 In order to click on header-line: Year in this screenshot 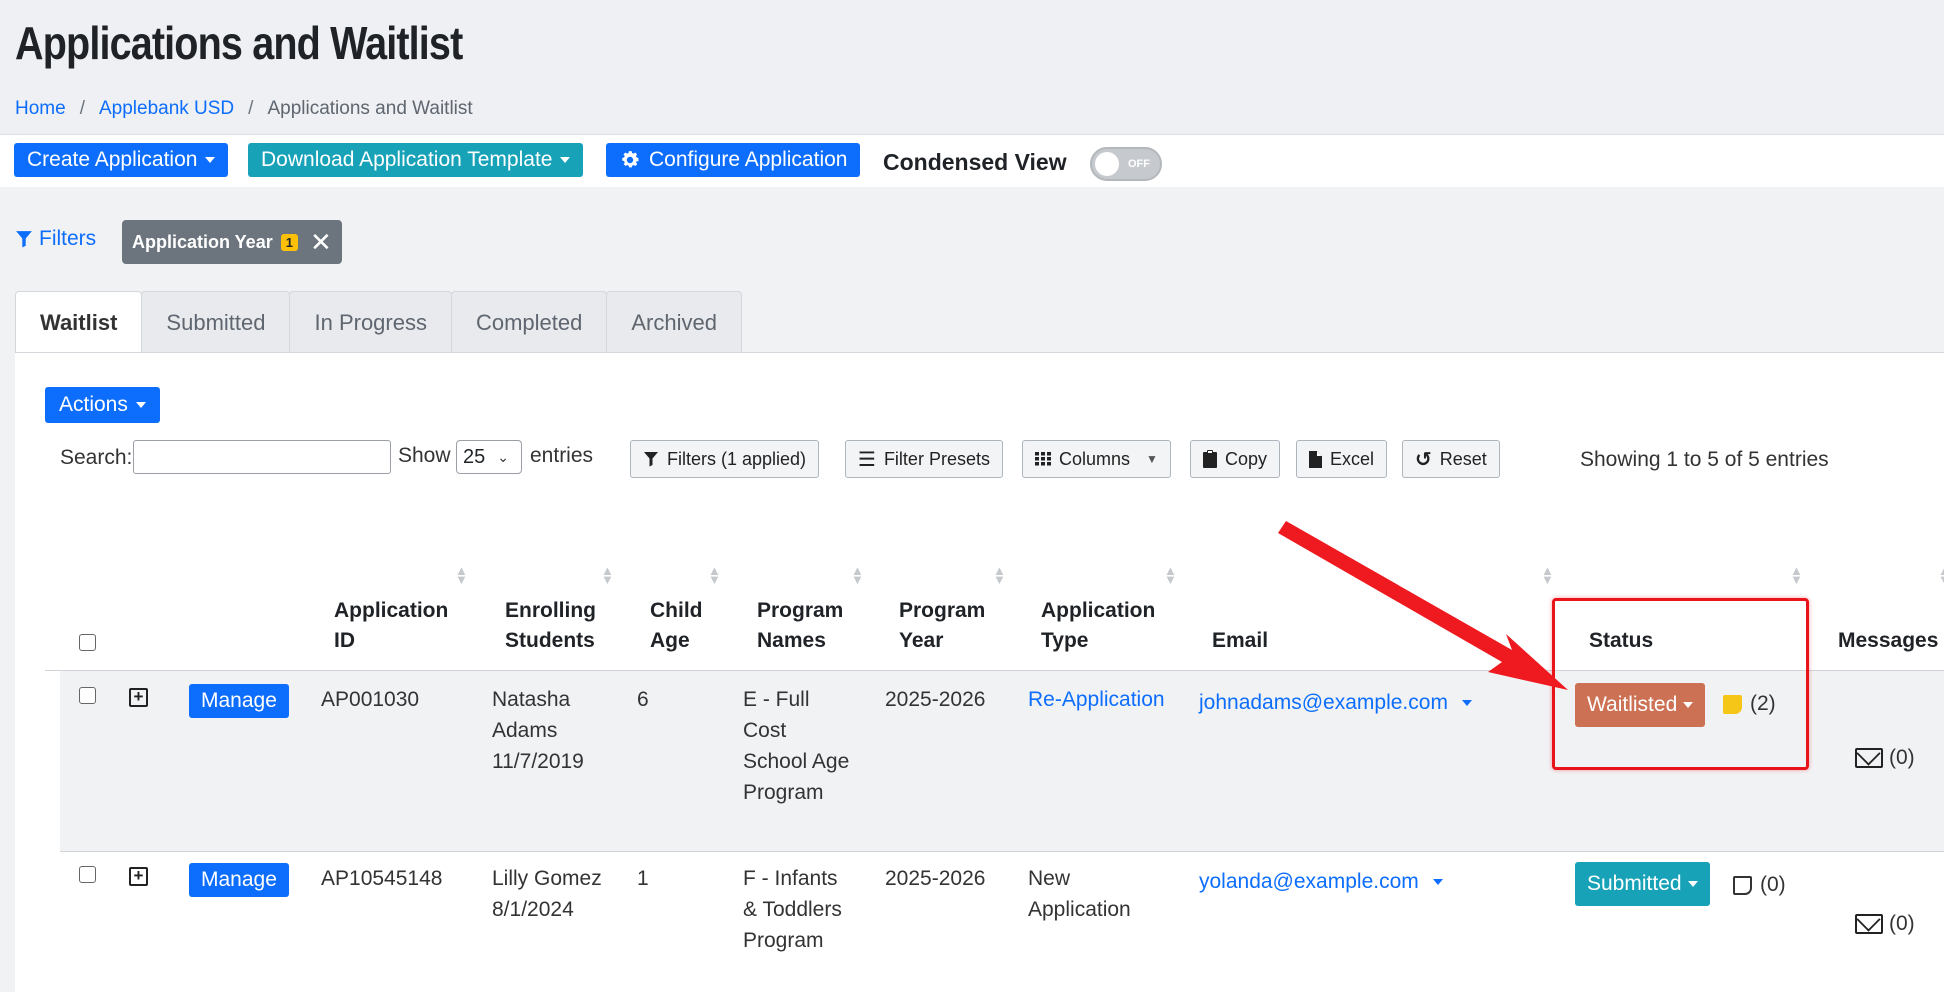, I will do `click(921, 640)`.